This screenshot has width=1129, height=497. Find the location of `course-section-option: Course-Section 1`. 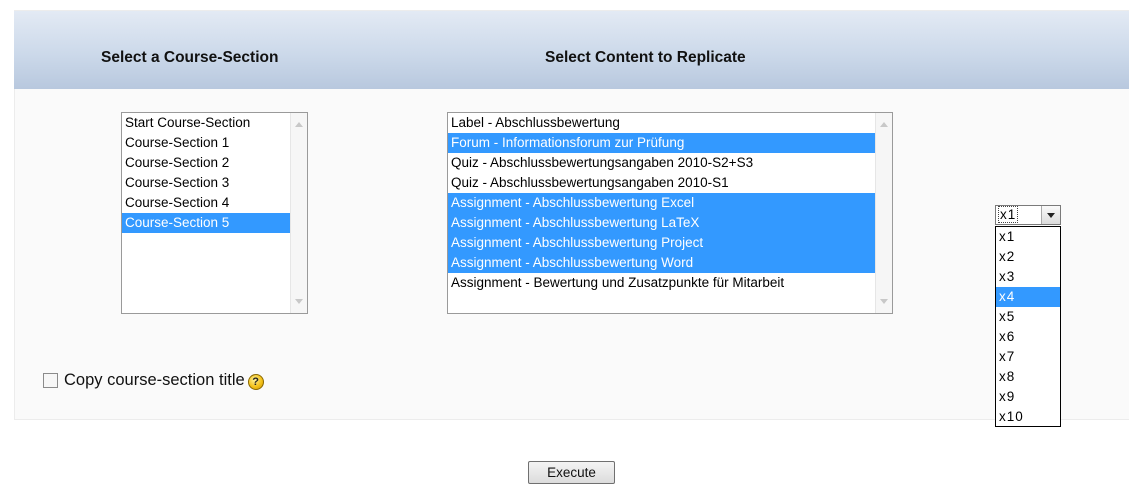

course-section-option: Course-Section 1 is located at coordinates (214, 143).